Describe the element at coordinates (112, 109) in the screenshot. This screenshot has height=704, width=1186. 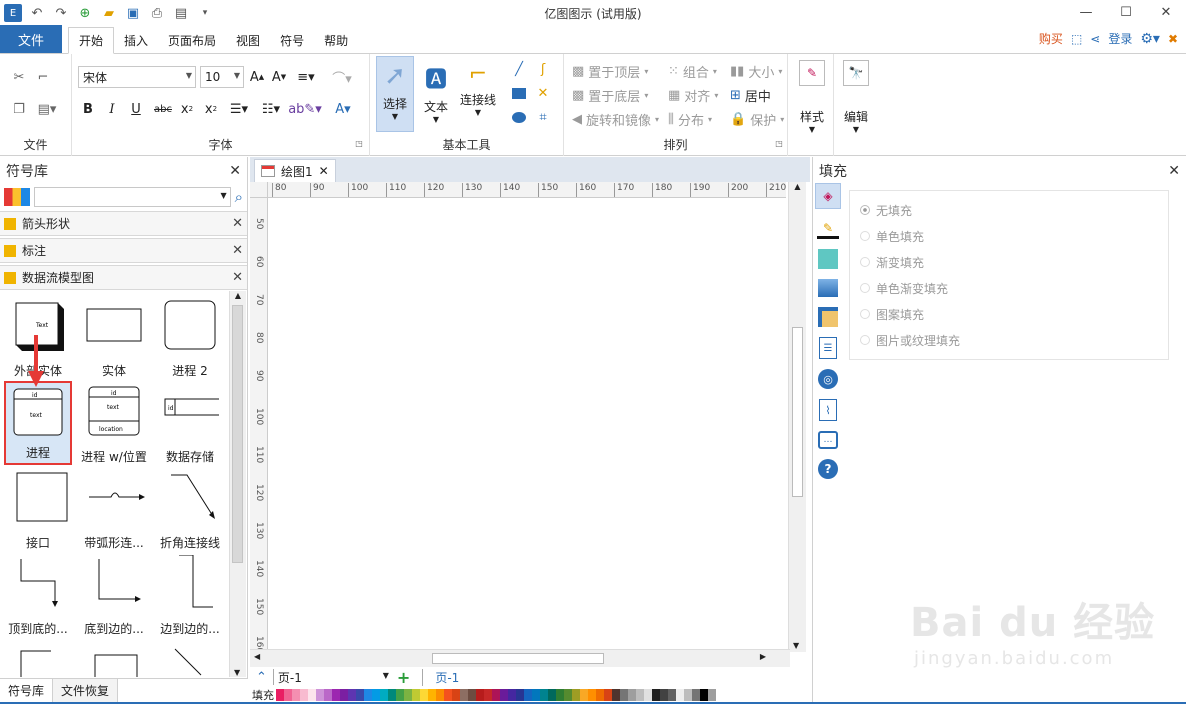
I see `italic-icon: I` at that location.